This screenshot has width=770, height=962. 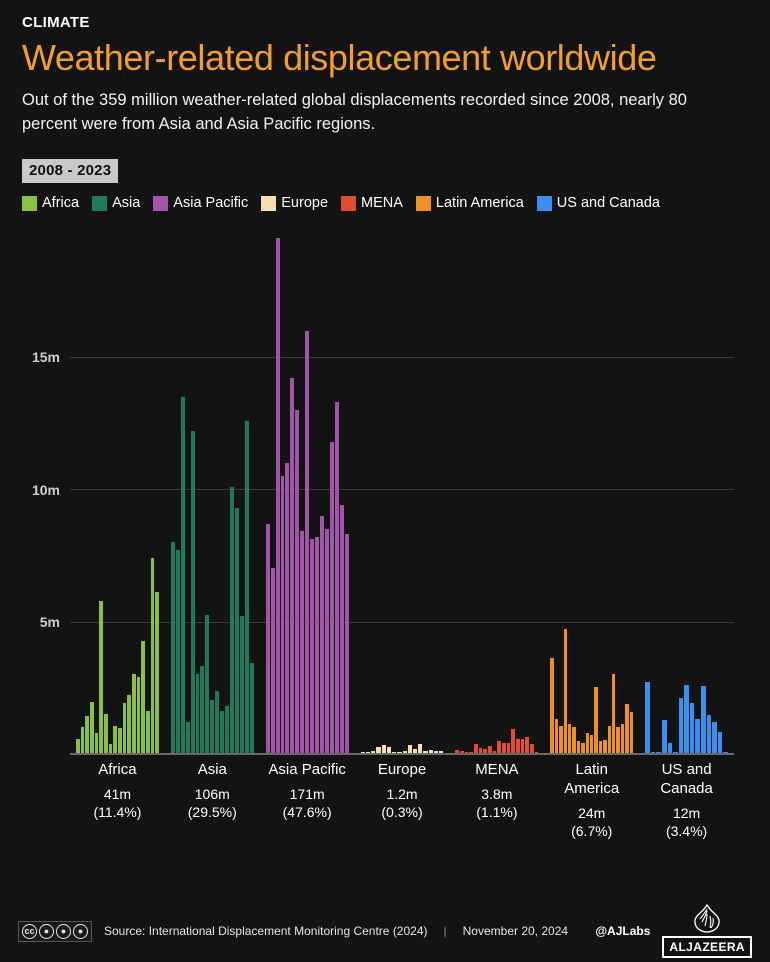 I want to click on legend-item: US and Canada, so click(x=598, y=203).